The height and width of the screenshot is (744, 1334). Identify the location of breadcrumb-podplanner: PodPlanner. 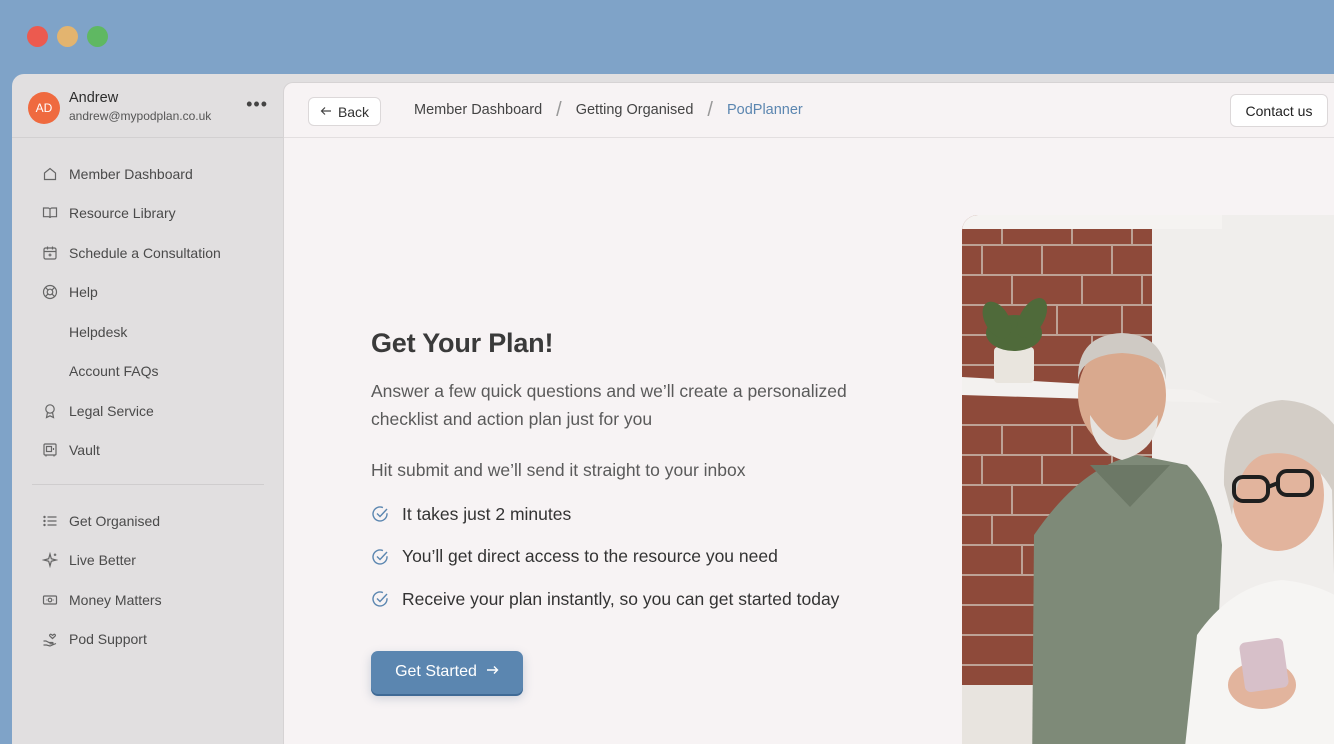
(764, 110).